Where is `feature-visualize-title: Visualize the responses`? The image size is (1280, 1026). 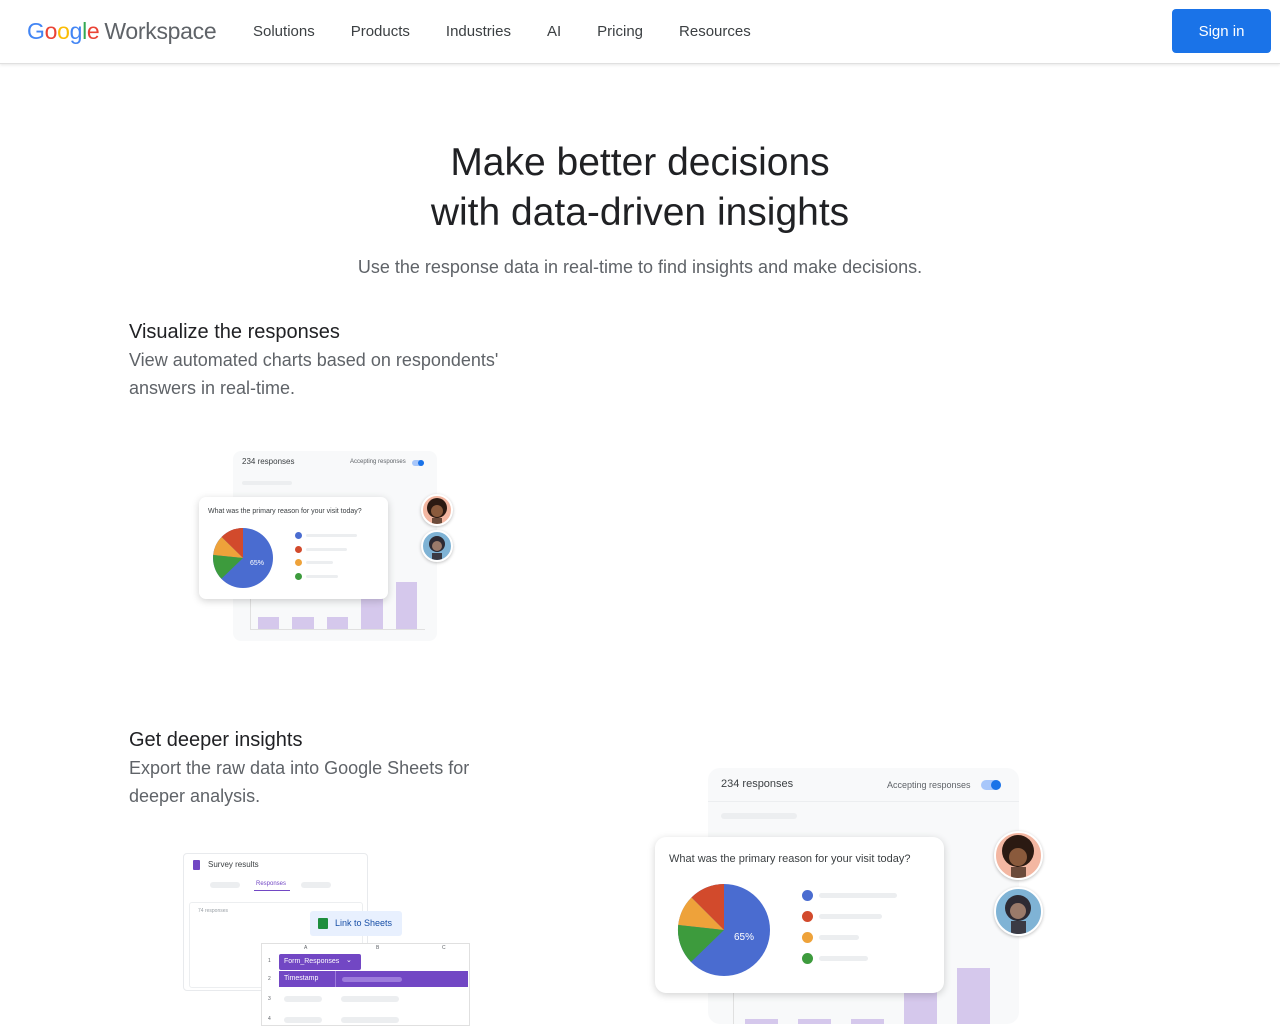 feature-visualize-title: Visualize the responses is located at coordinates (234, 332).